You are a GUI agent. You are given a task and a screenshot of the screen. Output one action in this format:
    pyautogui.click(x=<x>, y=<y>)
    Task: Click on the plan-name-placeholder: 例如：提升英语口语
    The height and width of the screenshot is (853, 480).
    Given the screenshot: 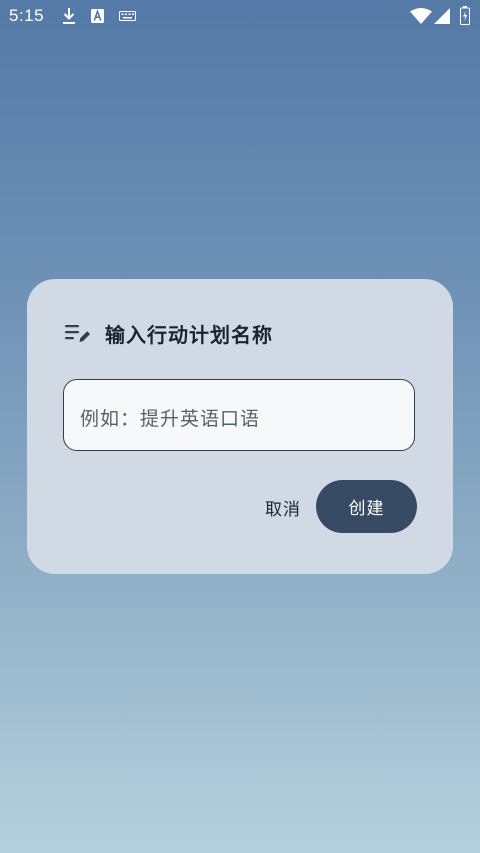 What is the action you would take?
    pyautogui.click(x=170, y=419)
    